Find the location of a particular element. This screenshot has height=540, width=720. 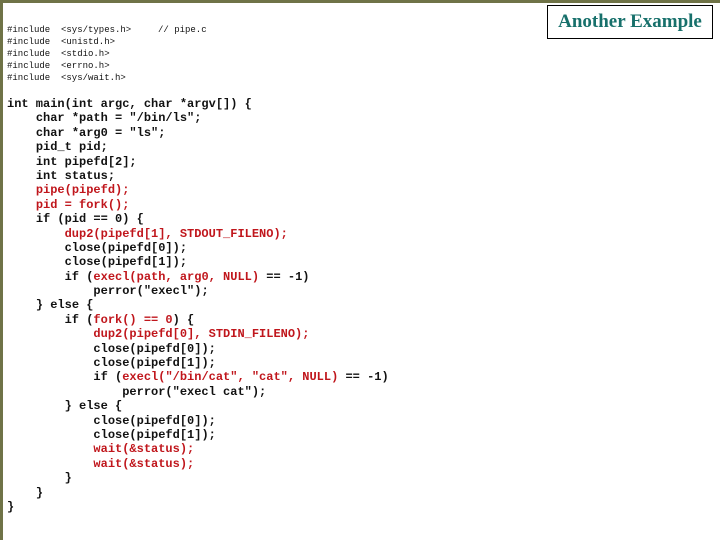

slide-title-text: Another Example is located at coordinates (630, 21).